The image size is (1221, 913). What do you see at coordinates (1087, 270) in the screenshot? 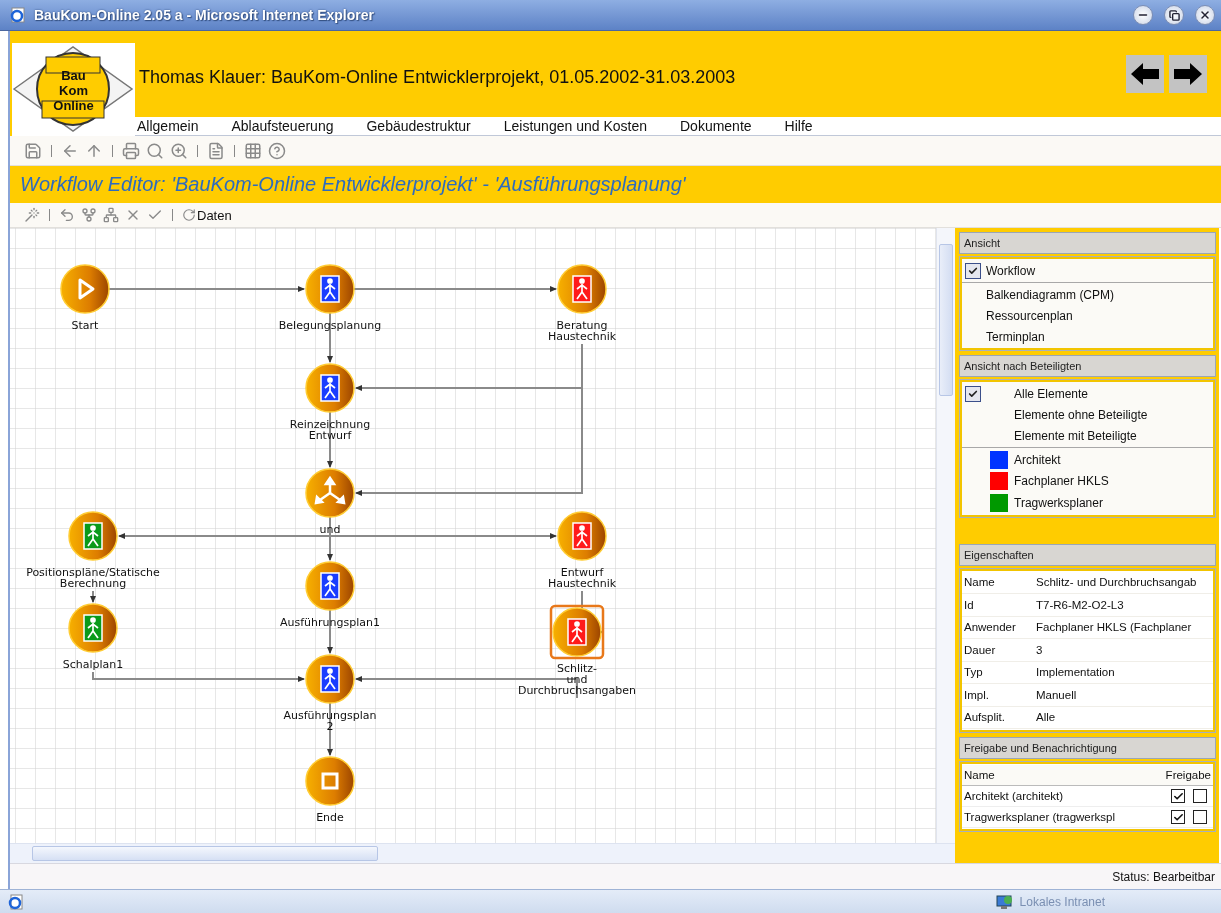
I see `view-option: Workflow` at bounding box center [1087, 270].